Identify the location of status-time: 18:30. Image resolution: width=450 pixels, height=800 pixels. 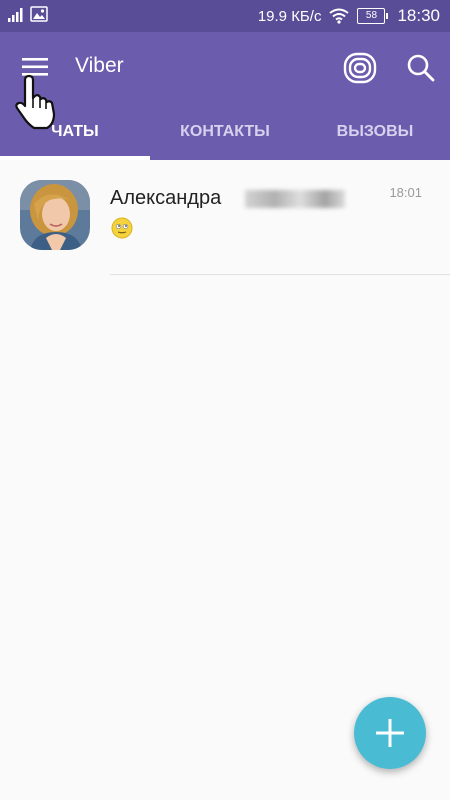
(418, 15).